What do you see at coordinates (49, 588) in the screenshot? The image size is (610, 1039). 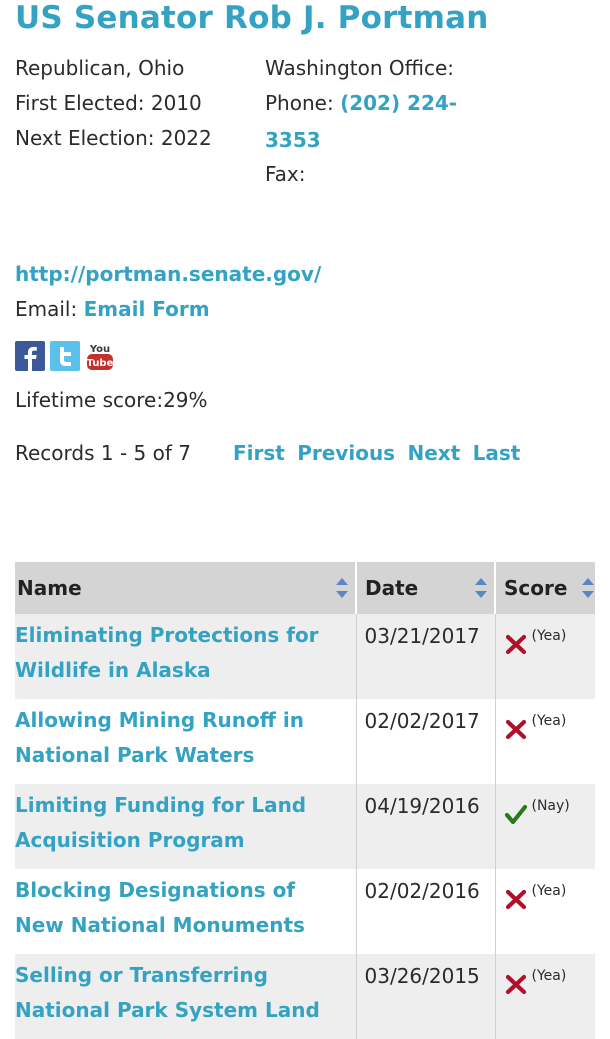 I see `column-header-name-label: Name` at bounding box center [49, 588].